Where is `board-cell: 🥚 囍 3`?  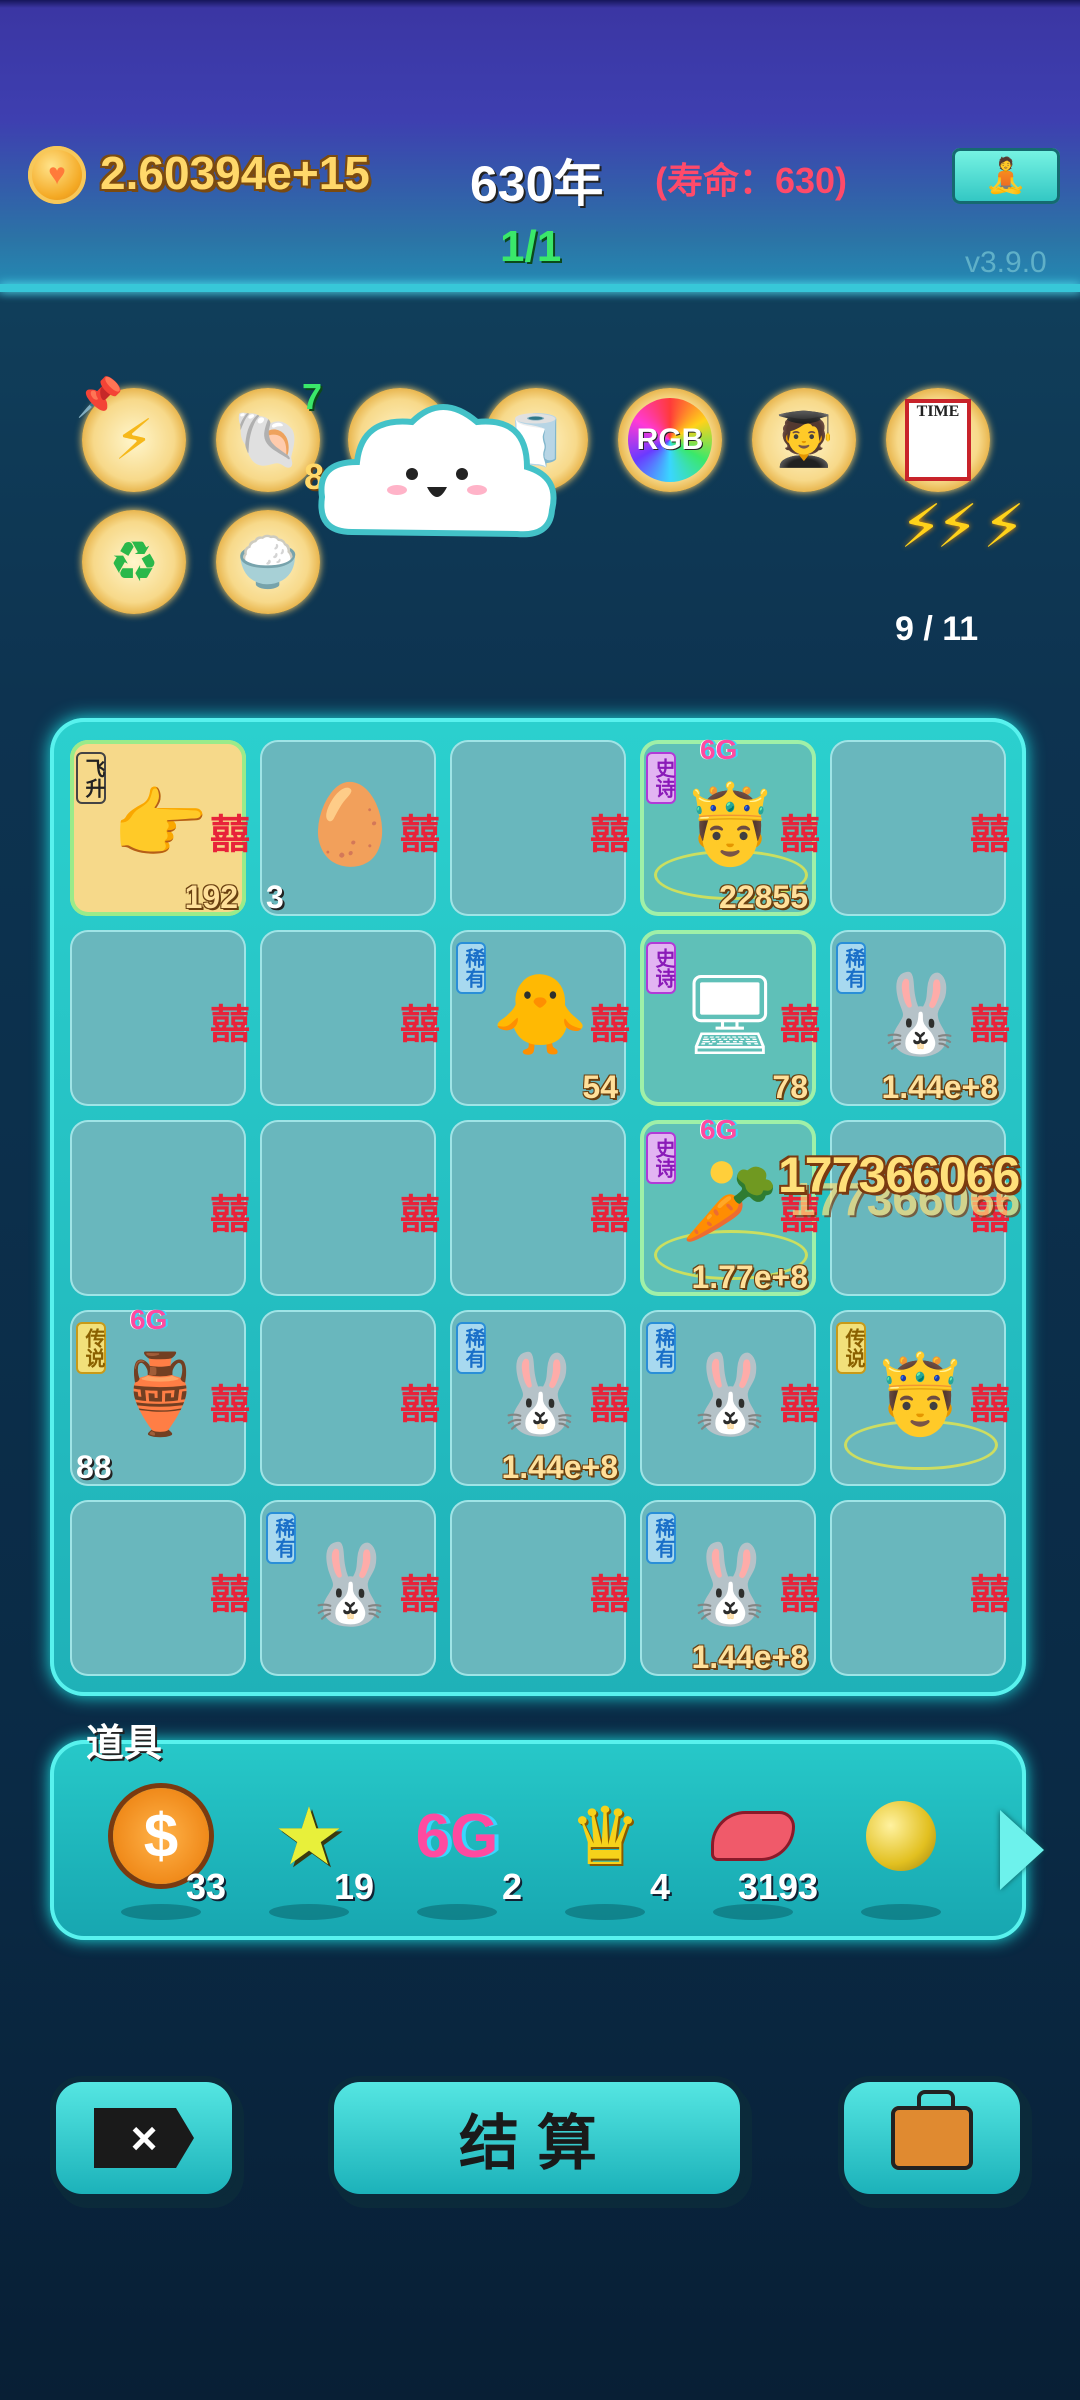 board-cell: 🥚 囍 3 is located at coordinates (350, 828).